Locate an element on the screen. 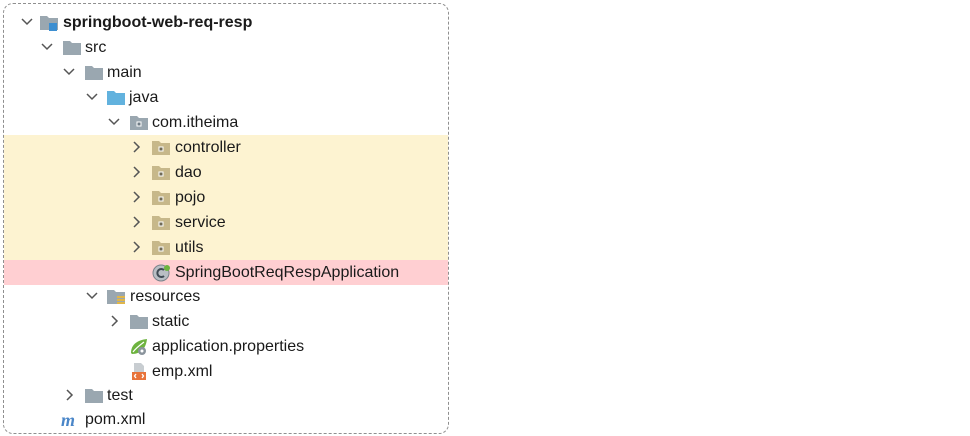 This screenshot has height=436, width=970. tree-node-main: main is located at coordinates (226, 72).